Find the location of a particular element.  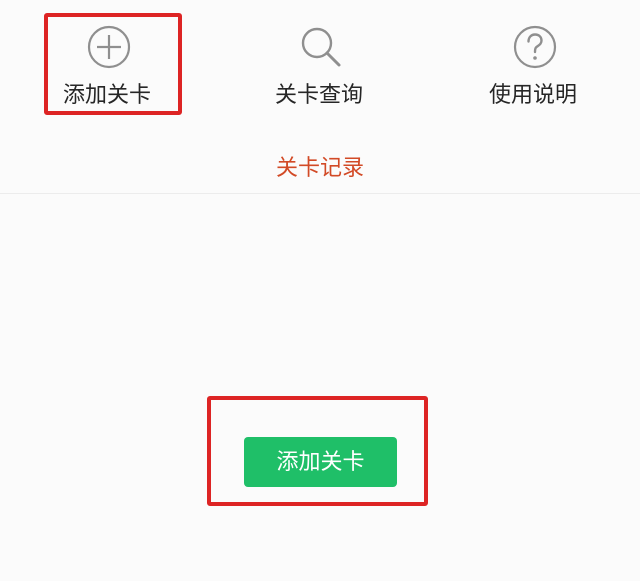

search-icon is located at coordinates (321, 47).